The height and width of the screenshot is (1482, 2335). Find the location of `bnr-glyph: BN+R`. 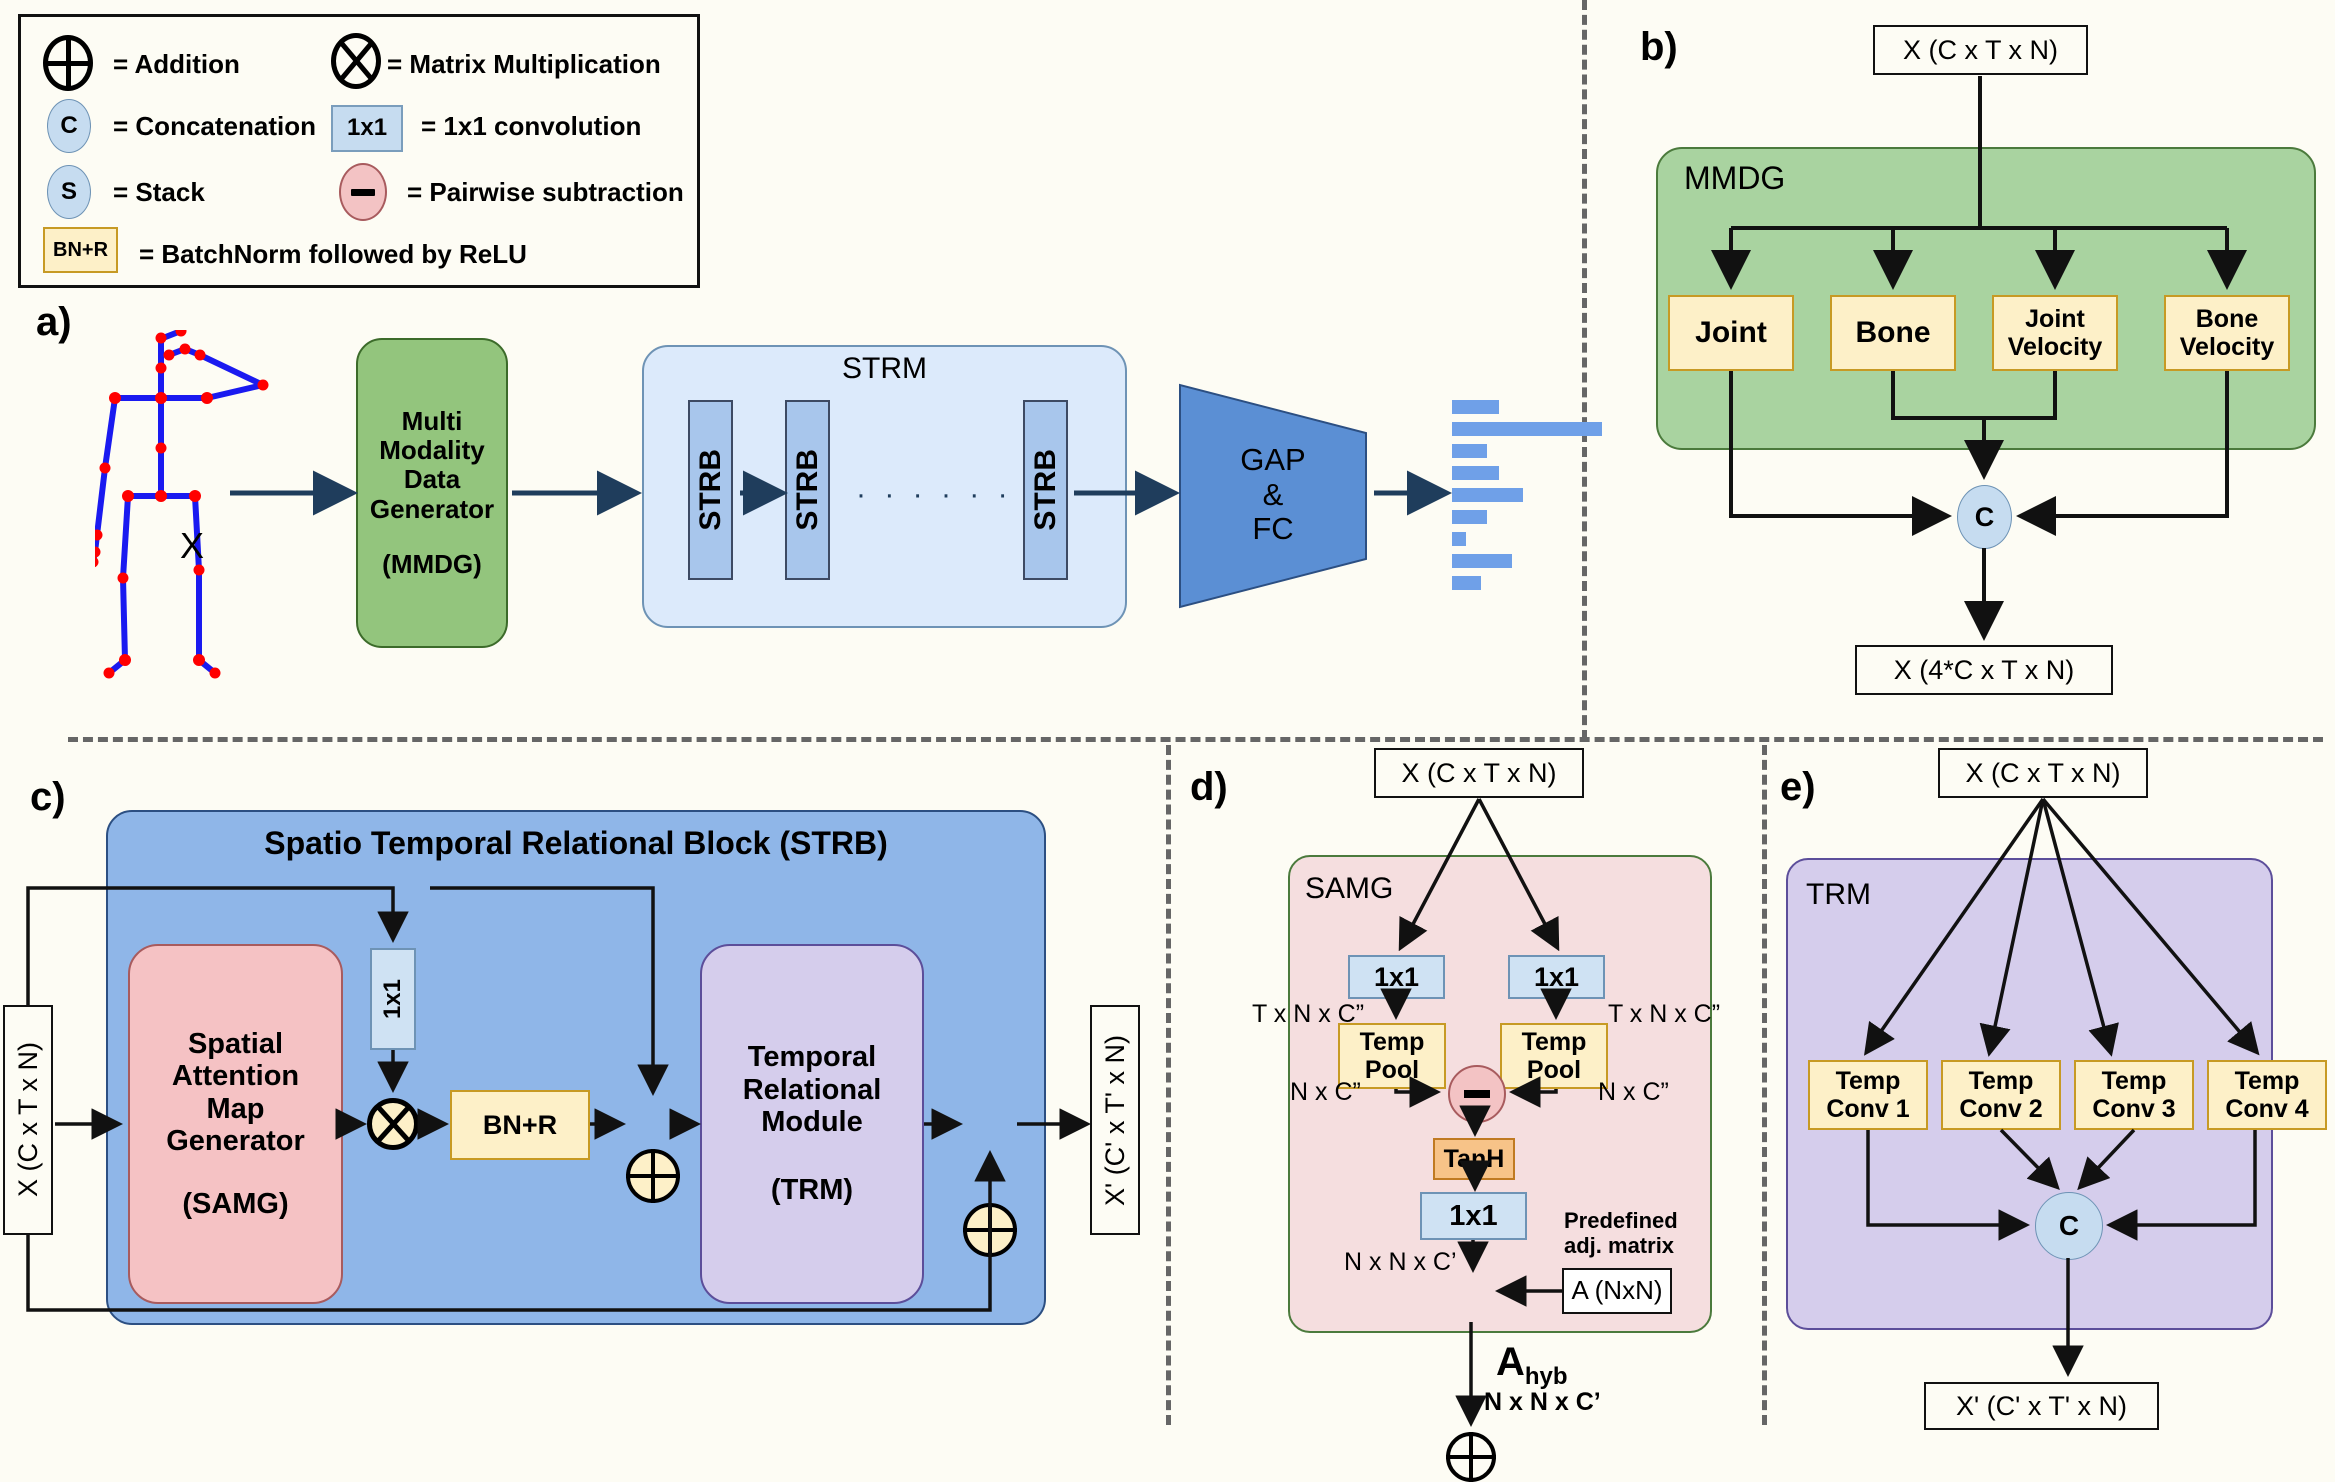

bnr-glyph: BN+R is located at coordinates (81, 250).